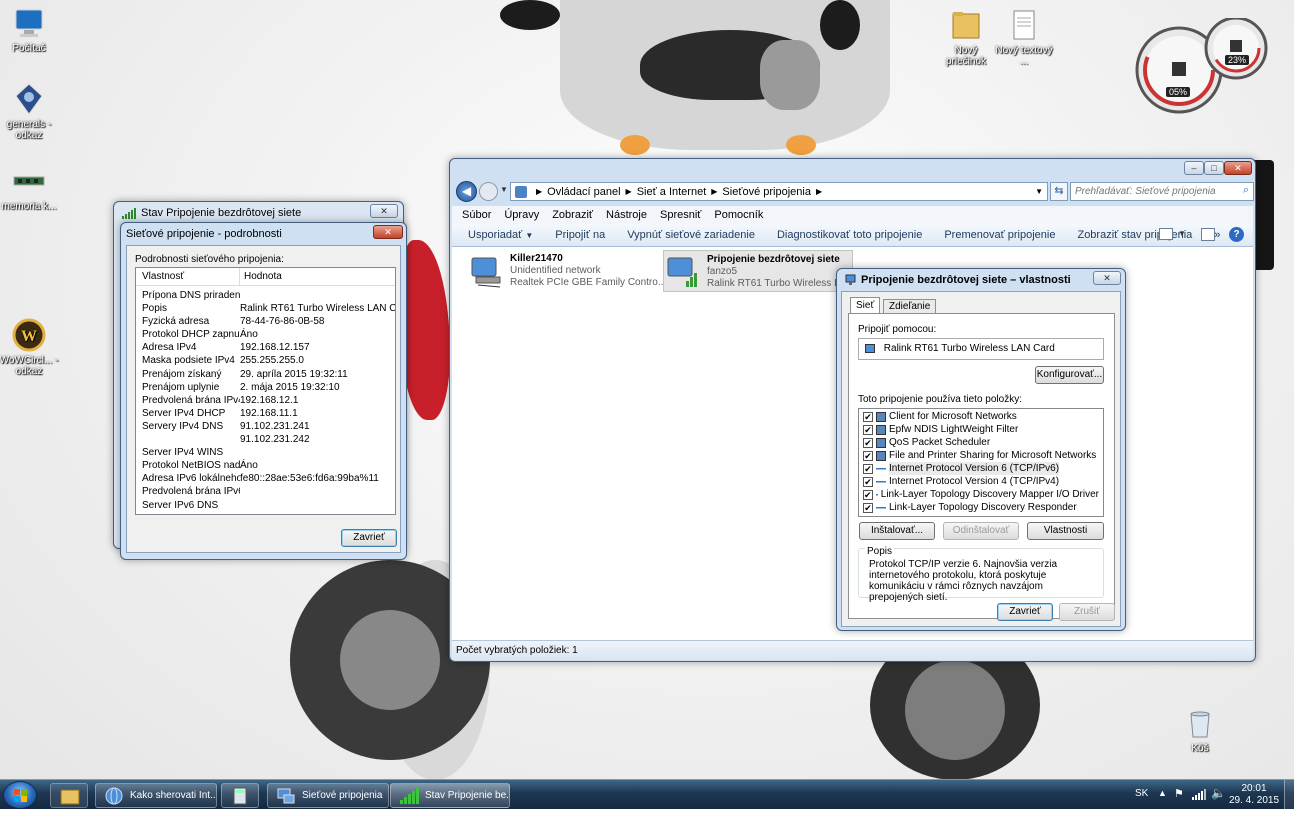  Describe the element at coordinates (865, 305) in the screenshot. I see `tab-network: Sieť` at that location.